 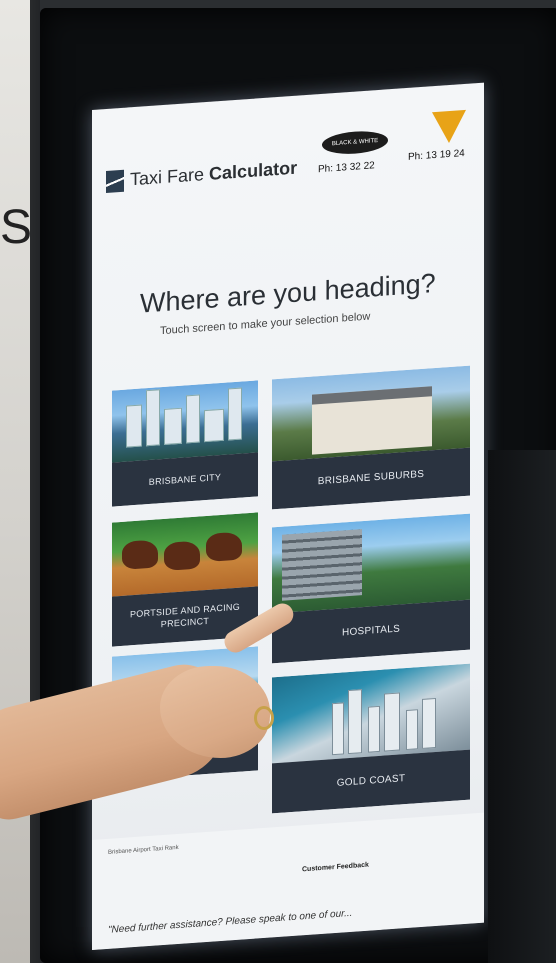 What do you see at coordinates (264, 718) in the screenshot?
I see `ring-icon` at bounding box center [264, 718].